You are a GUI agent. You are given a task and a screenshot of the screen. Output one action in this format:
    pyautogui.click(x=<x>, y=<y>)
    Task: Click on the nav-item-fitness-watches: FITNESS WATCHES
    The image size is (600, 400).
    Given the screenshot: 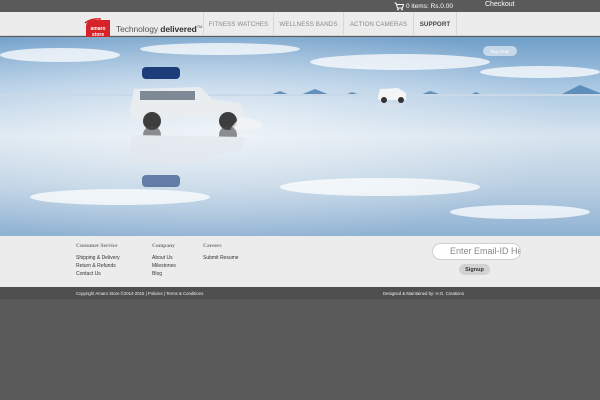 What is the action you would take?
    pyautogui.click(x=238, y=24)
    